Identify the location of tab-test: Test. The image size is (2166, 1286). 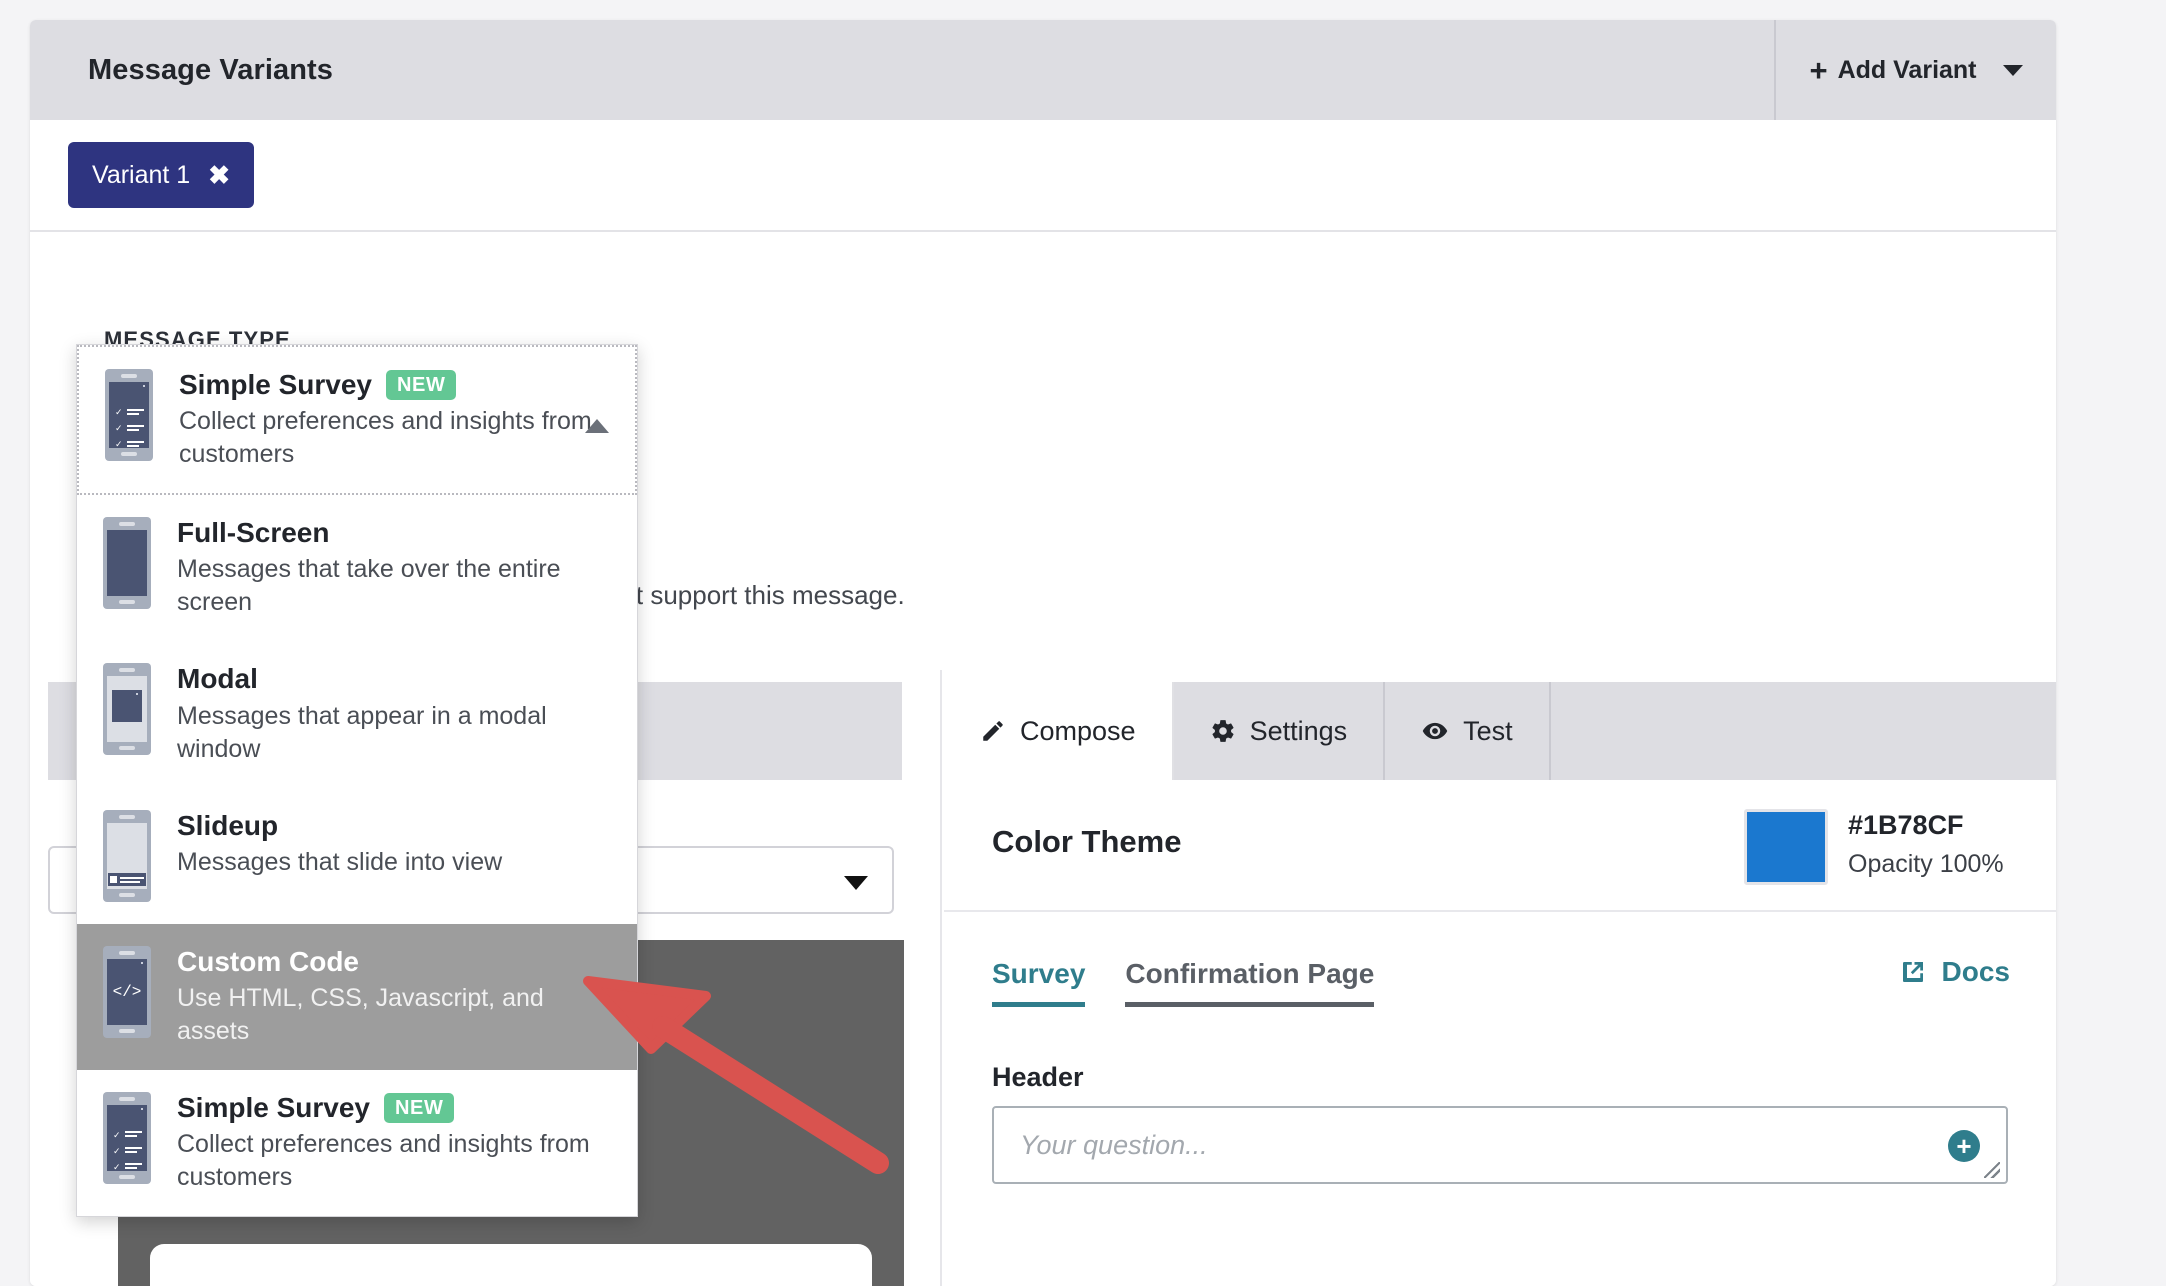
(1468, 731).